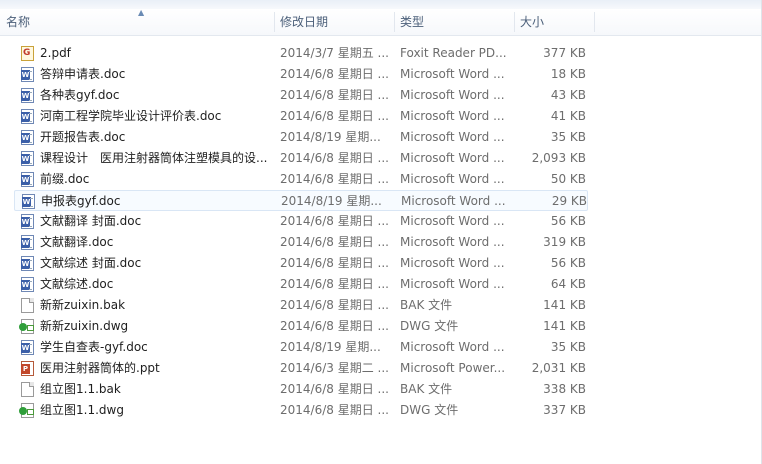 The height and width of the screenshot is (464, 762). I want to click on file-name: 组立图1.1.dwg, so click(82, 410).